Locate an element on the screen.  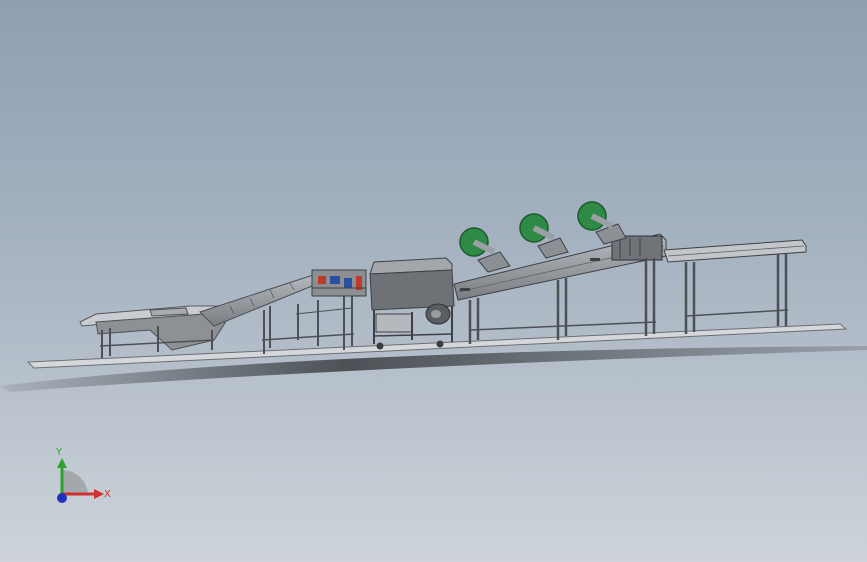
triad-z-axis-dot is located at coordinates (62, 498).